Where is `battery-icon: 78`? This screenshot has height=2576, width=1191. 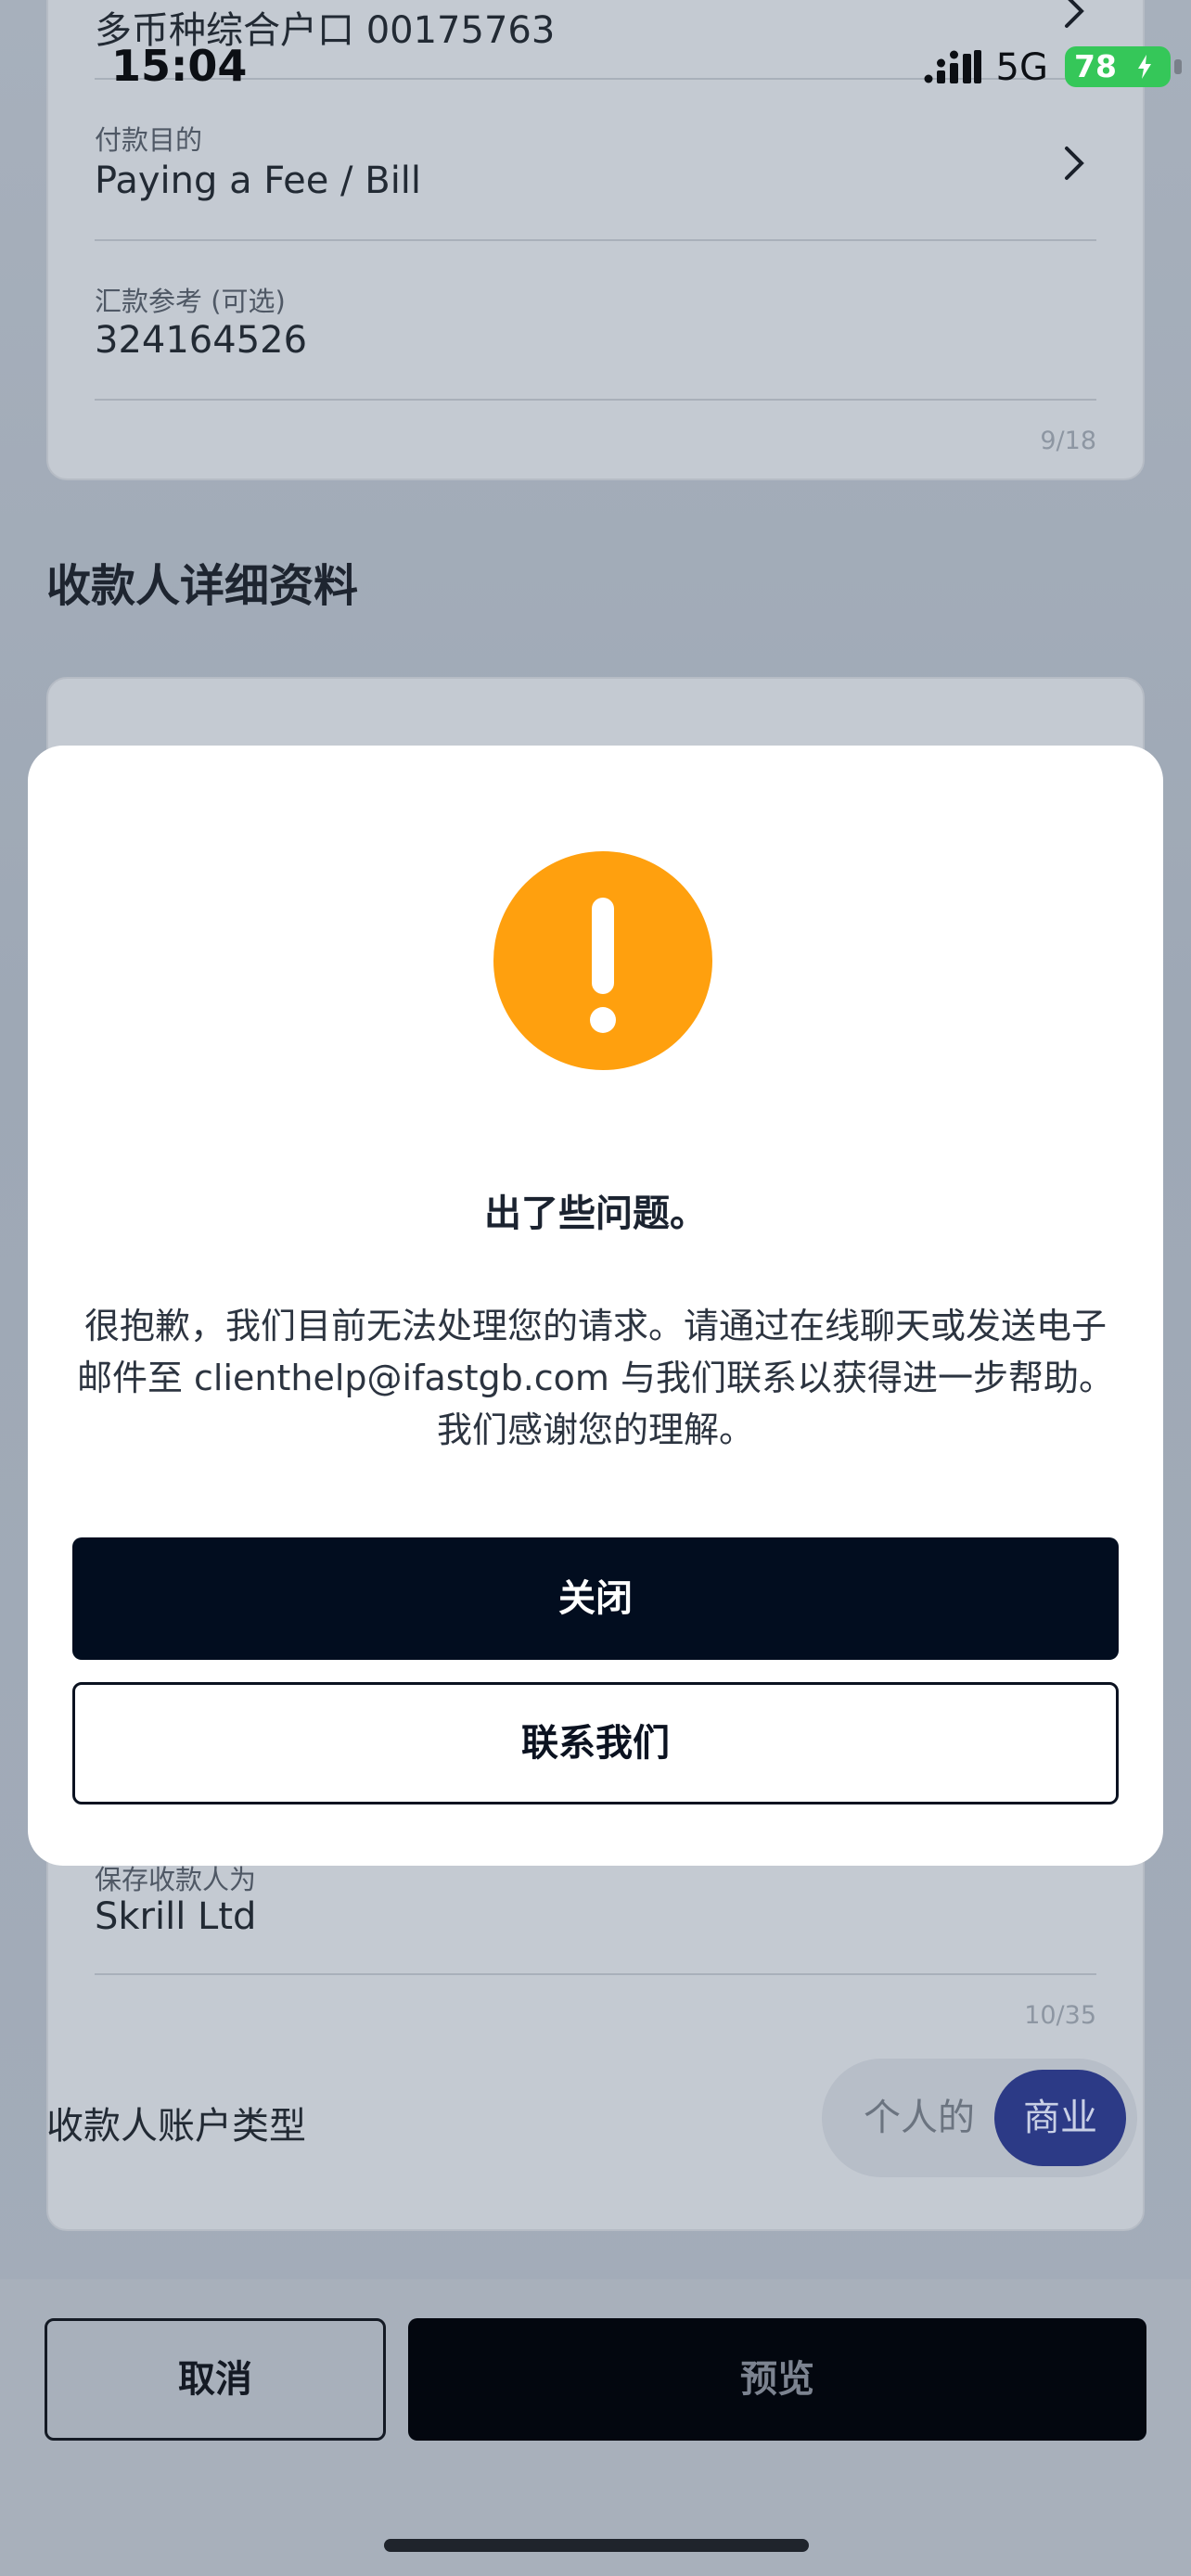 battery-icon: 78 is located at coordinates (1118, 66).